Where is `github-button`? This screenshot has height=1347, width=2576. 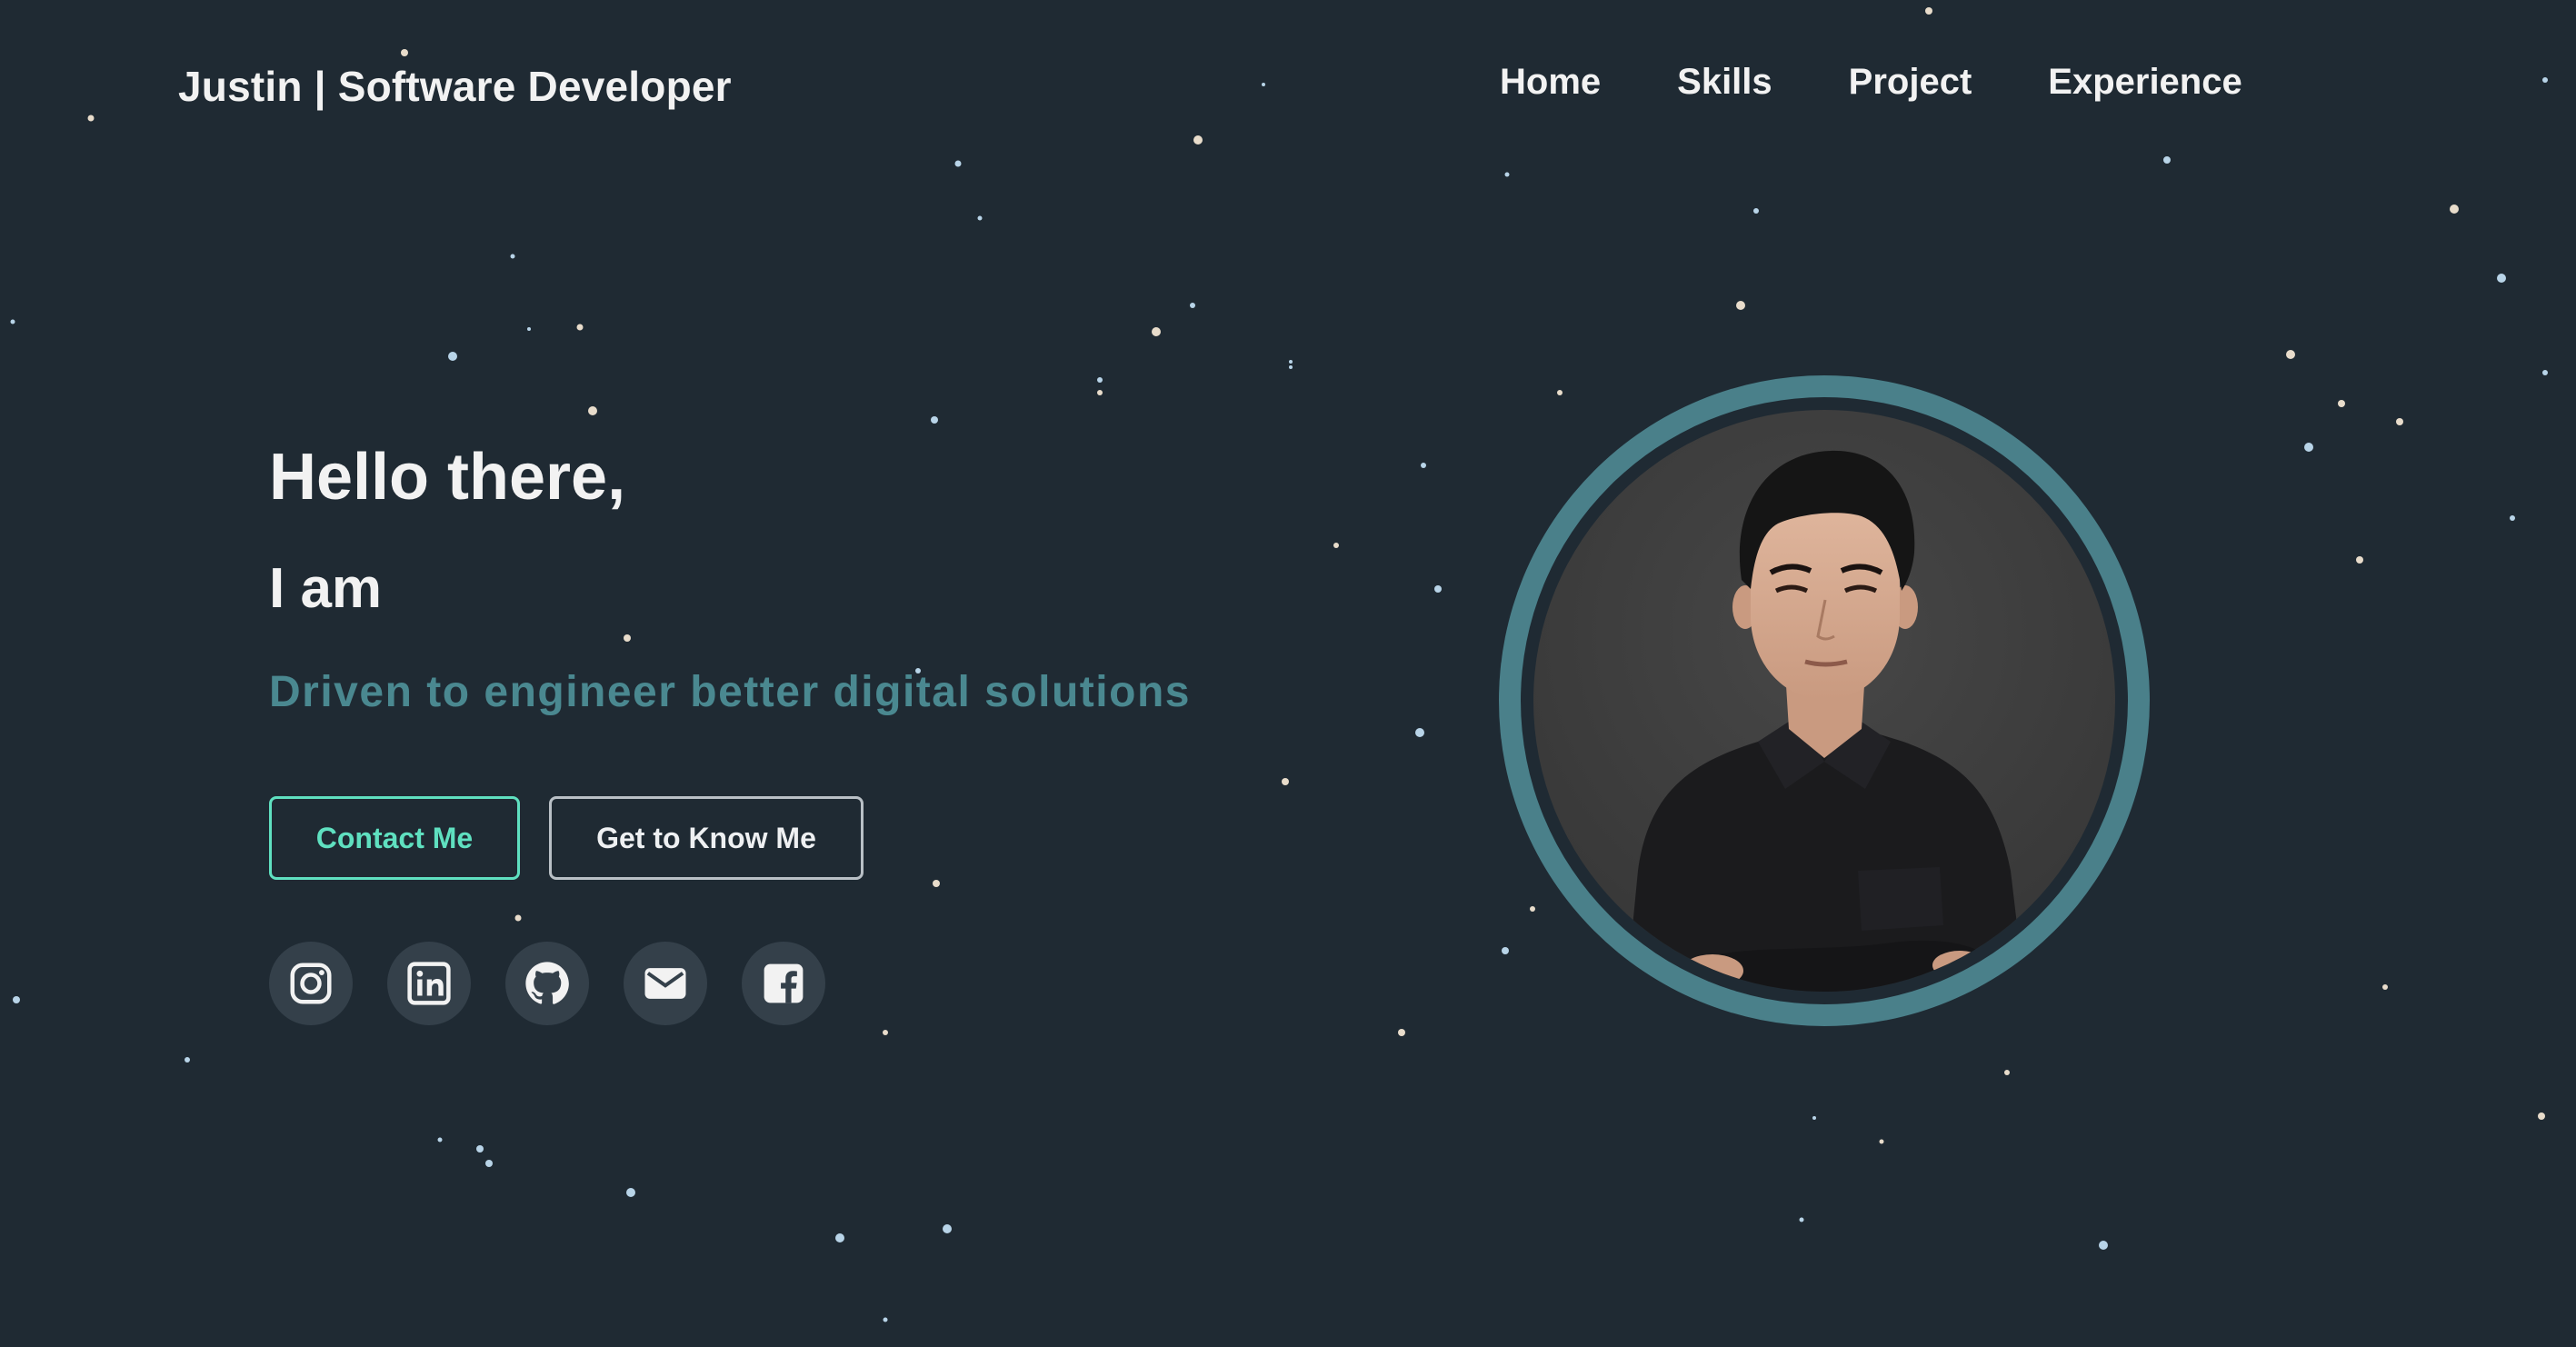 github-button is located at coordinates (547, 984).